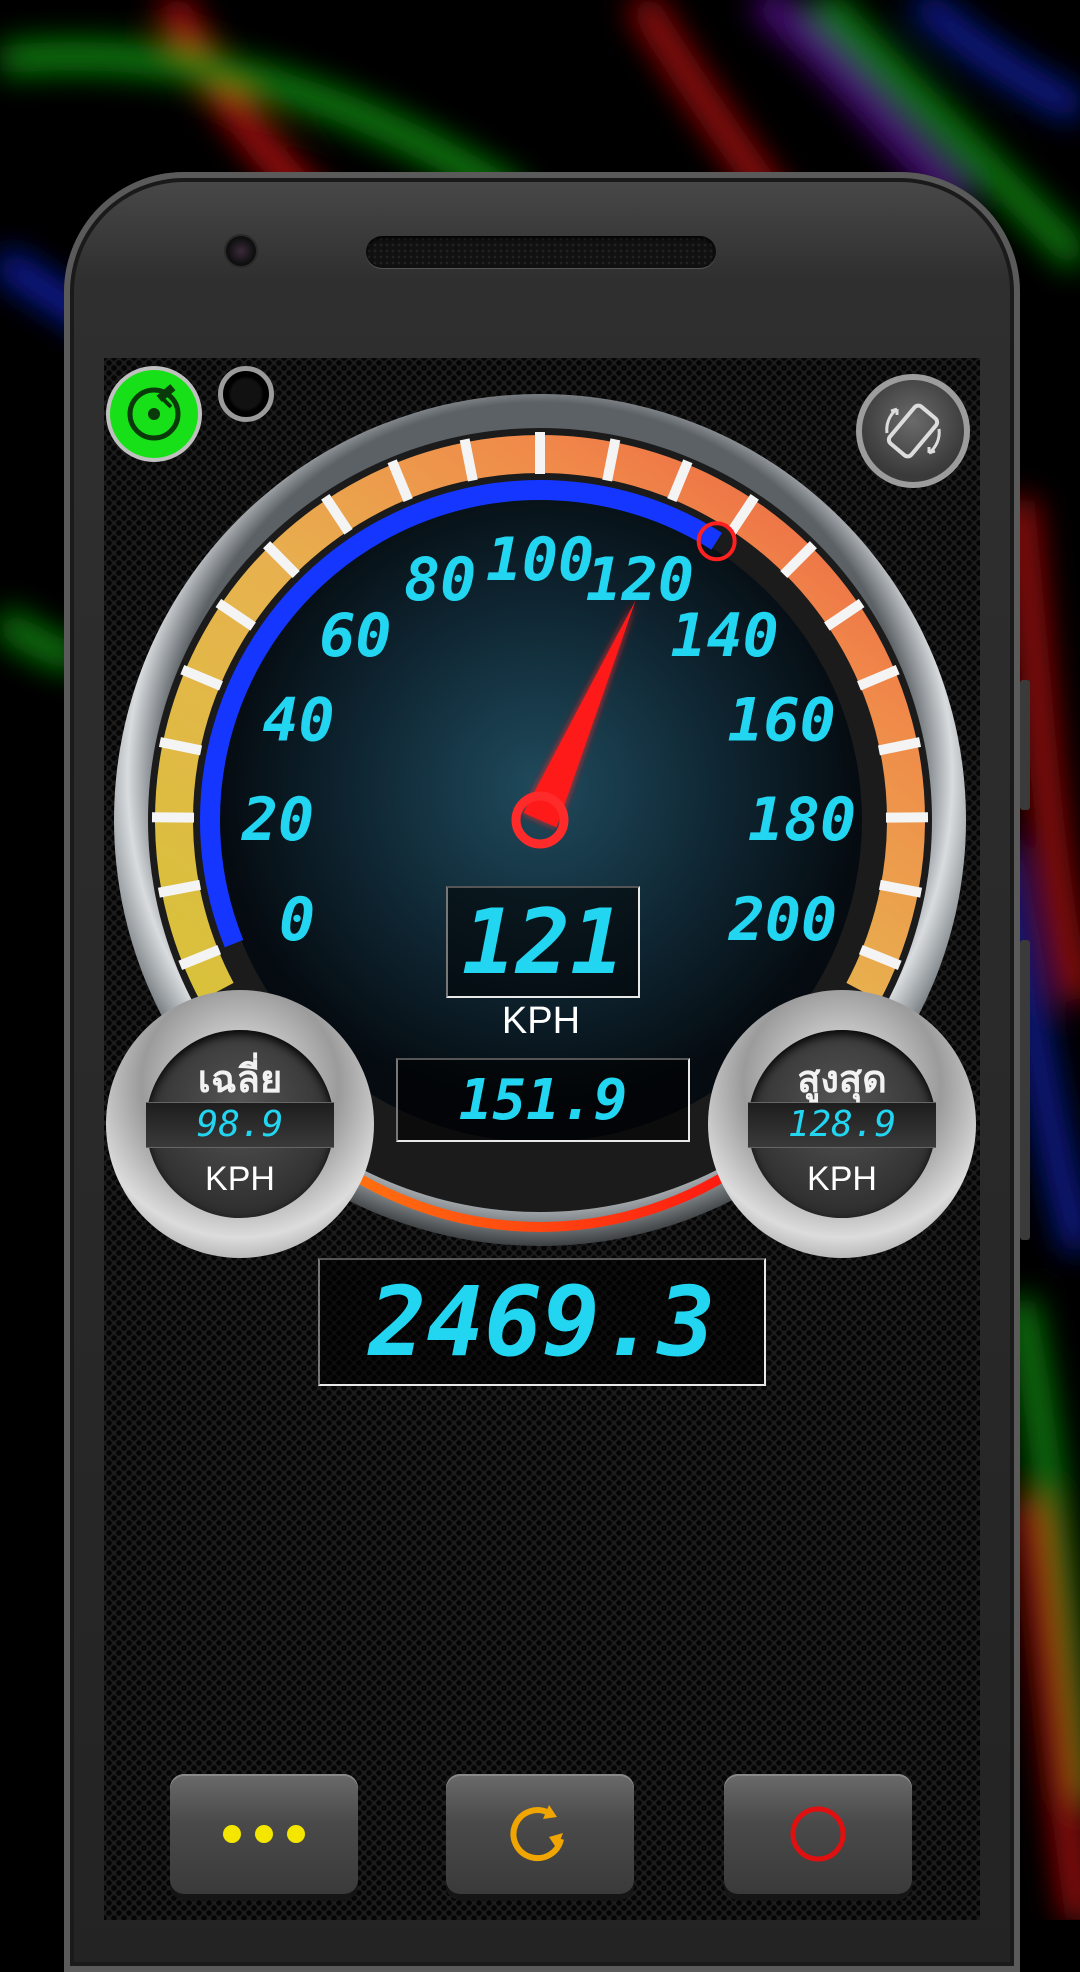 The height and width of the screenshot is (1972, 1080). Describe the element at coordinates (540, 560) in the screenshot. I see `gauge-tick-label: 100` at that location.